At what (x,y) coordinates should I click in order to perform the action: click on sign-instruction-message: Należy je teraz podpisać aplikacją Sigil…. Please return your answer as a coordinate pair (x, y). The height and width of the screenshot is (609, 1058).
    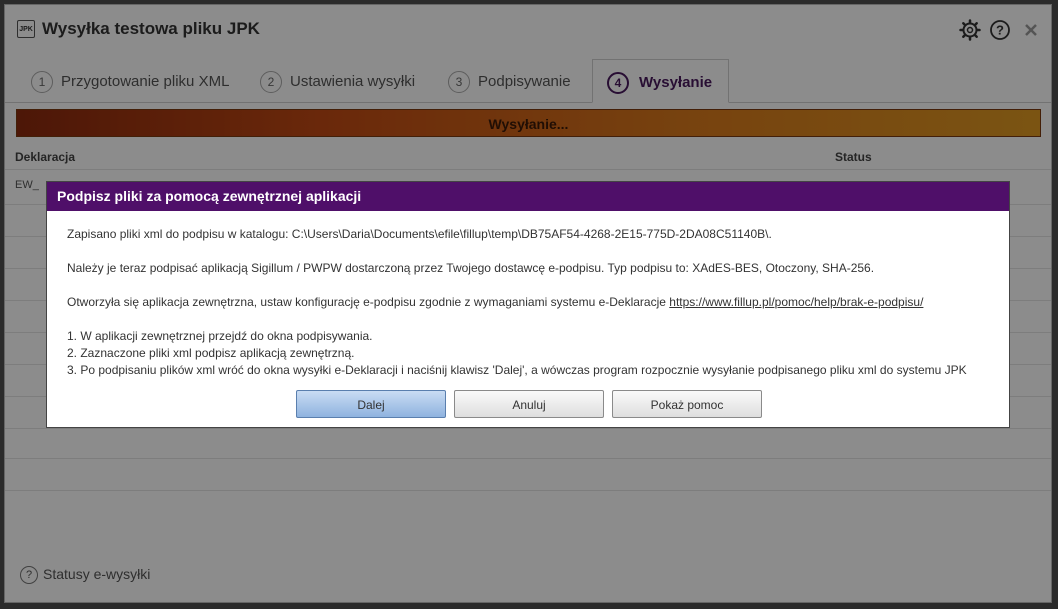
    Looking at the image, I should click on (471, 268).